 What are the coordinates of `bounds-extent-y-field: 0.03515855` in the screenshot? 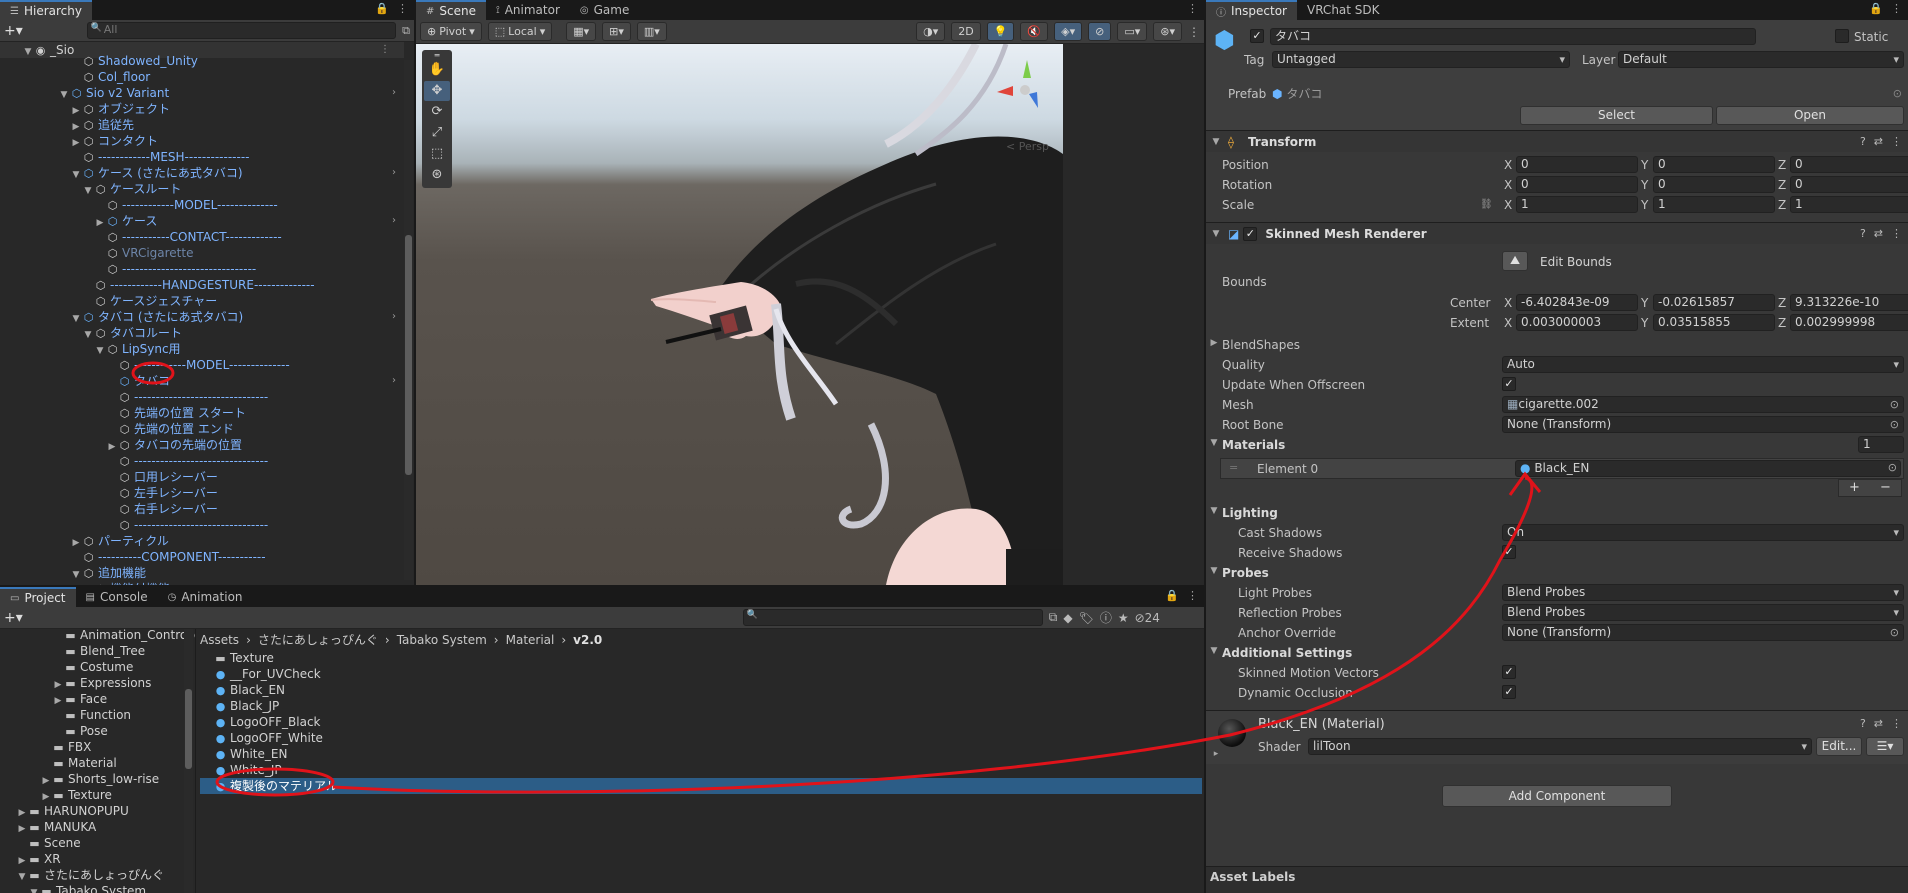 It's located at (1714, 322).